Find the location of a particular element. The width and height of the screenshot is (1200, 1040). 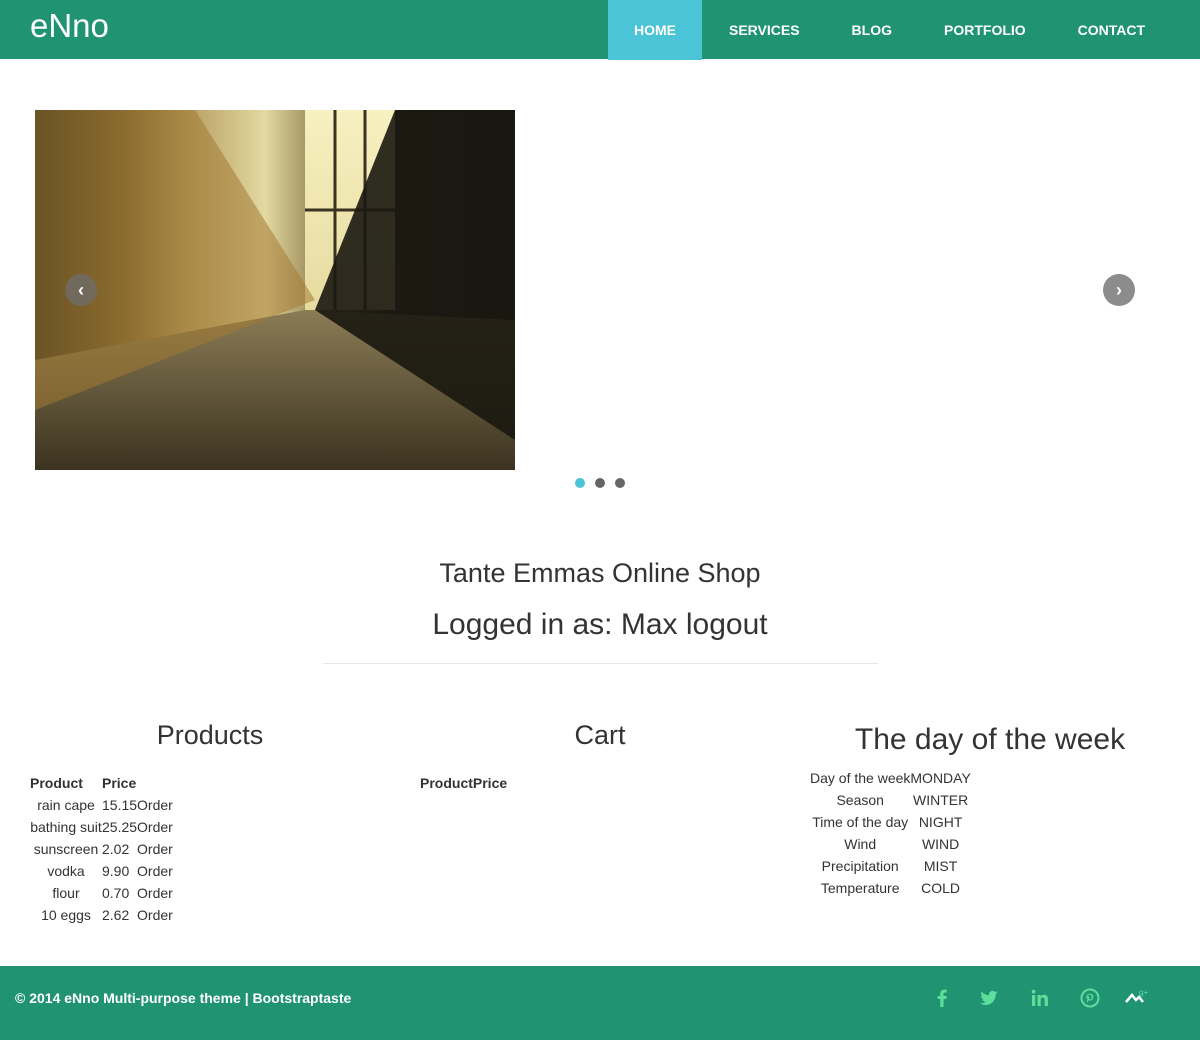

table-row: vodka 9.90 Order is located at coordinates (101, 871).